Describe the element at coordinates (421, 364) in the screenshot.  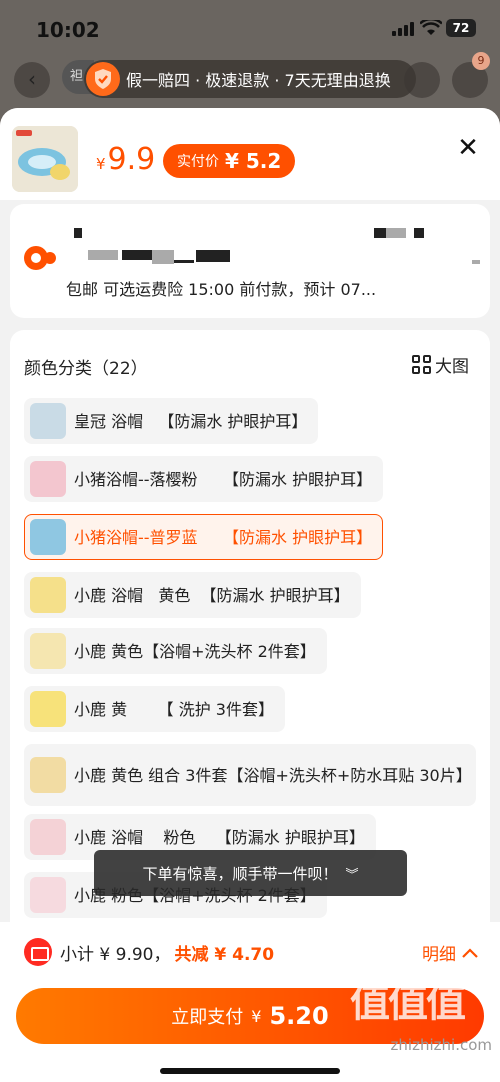
I see `grid-icon` at that location.